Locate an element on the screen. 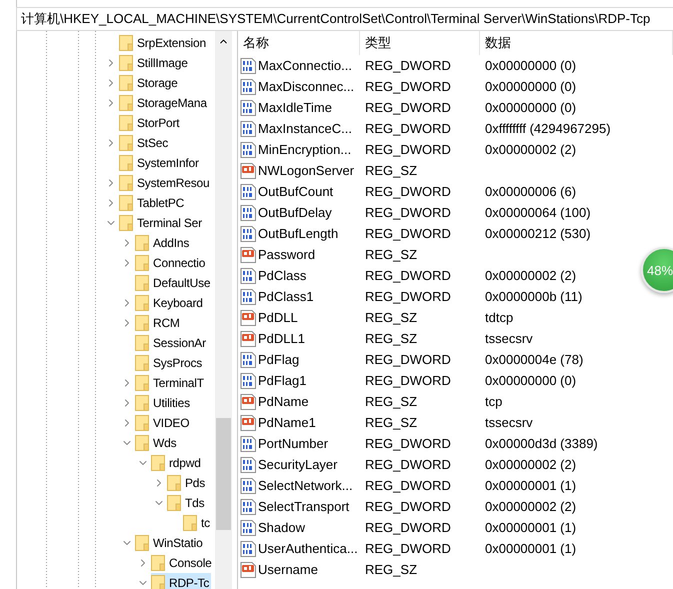  value-data: 0x00000212 (530) is located at coordinates (537, 233).